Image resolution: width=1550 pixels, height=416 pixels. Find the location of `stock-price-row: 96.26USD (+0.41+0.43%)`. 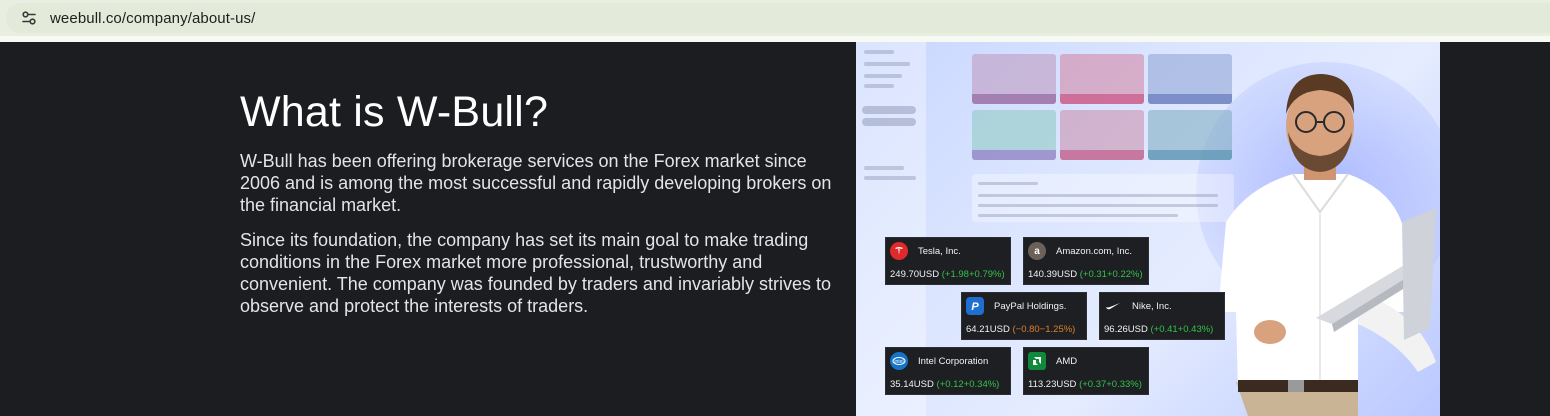

stock-price-row: 96.26USD (+0.41+0.43%) is located at coordinates (1158, 329).